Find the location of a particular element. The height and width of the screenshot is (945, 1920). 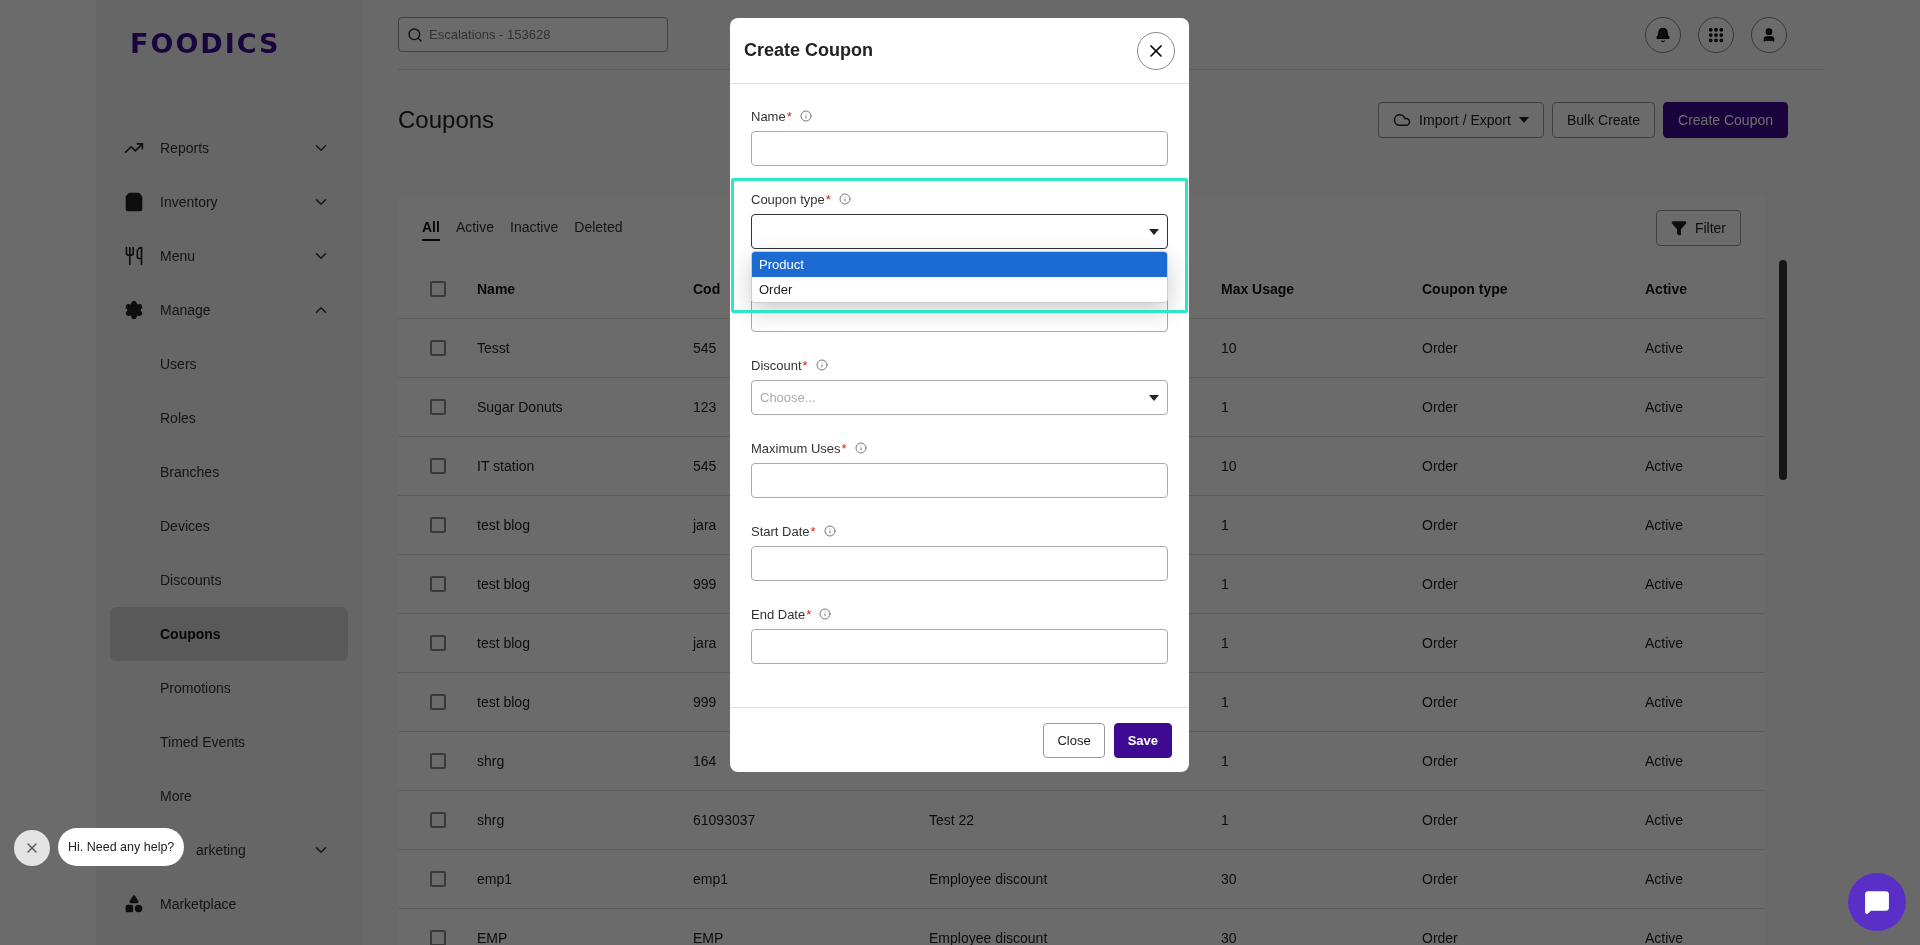

close-button: Close is located at coordinates (1074, 740).